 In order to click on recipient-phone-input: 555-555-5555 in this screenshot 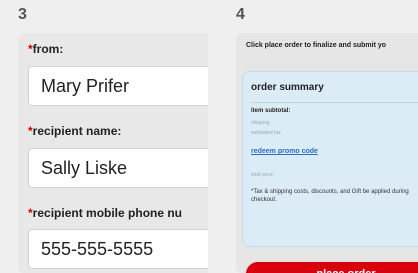, I will do `click(118, 249)`.